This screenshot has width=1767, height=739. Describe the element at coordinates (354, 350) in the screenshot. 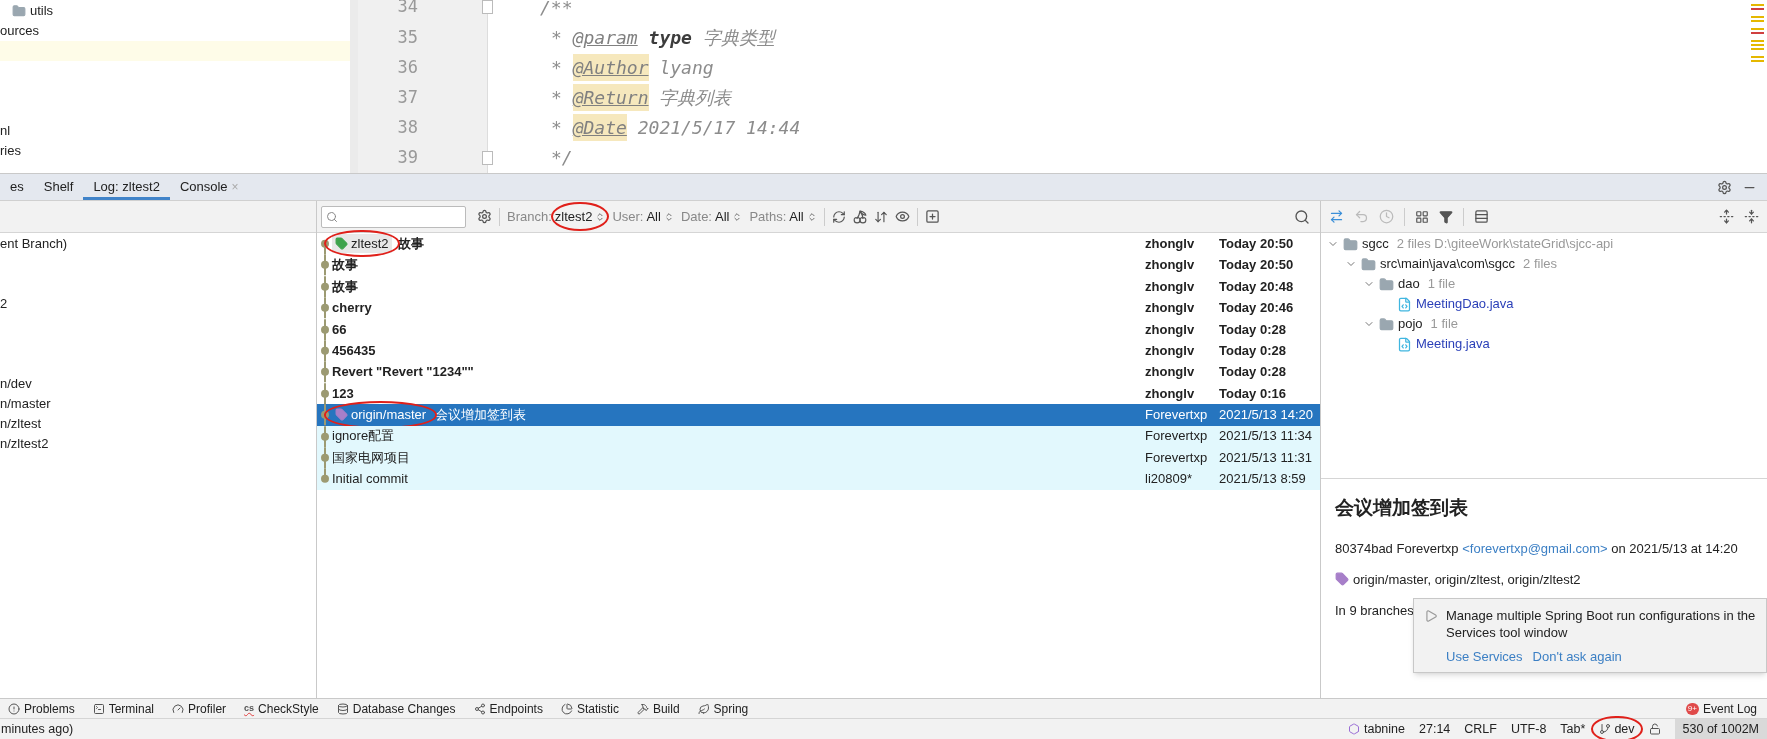

I see `commit-message: 456435` at that location.